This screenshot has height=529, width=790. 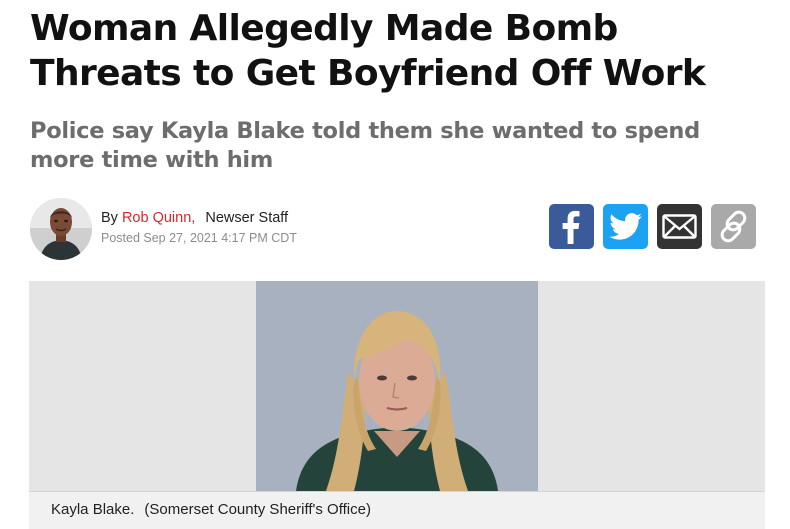 I want to click on facebook-icon, so click(x=571, y=227).